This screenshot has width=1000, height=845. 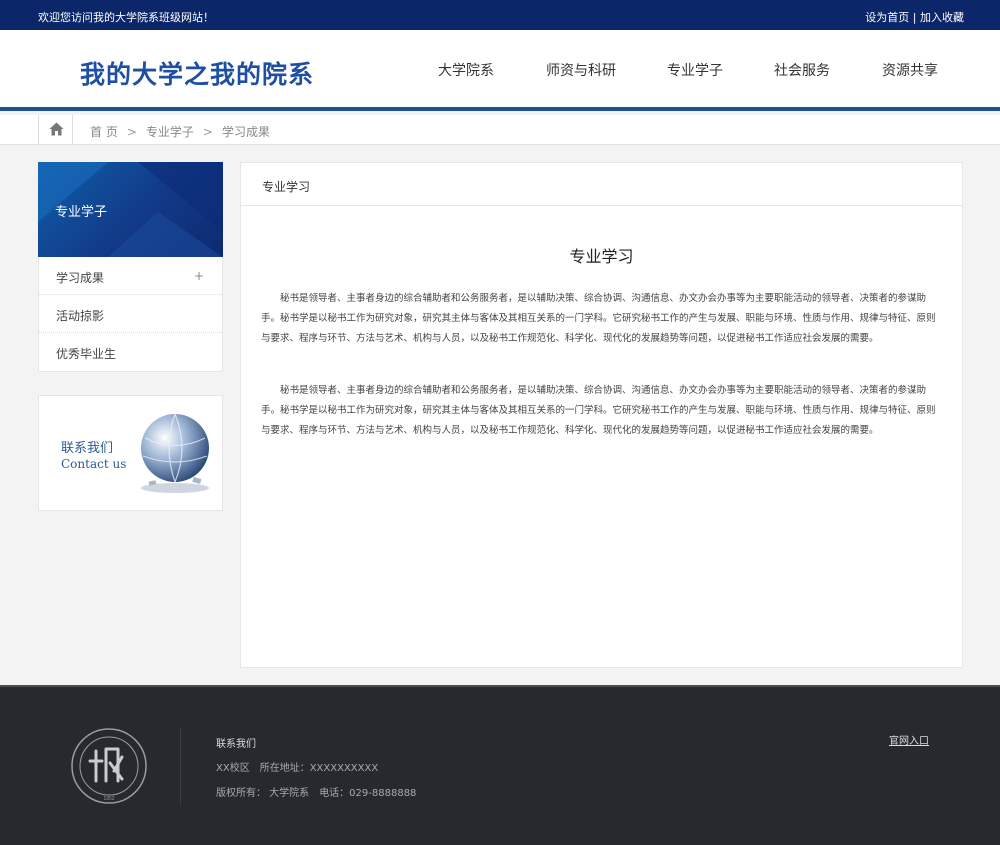 What do you see at coordinates (86, 354) in the screenshot?
I see `sidebar-item-label: 优秀毕业生` at bounding box center [86, 354].